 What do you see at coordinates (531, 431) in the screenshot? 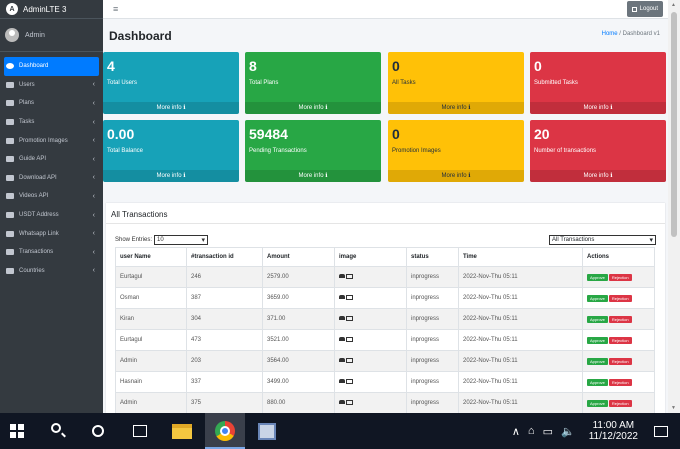
I see `network-icon: ⌂` at bounding box center [531, 431].